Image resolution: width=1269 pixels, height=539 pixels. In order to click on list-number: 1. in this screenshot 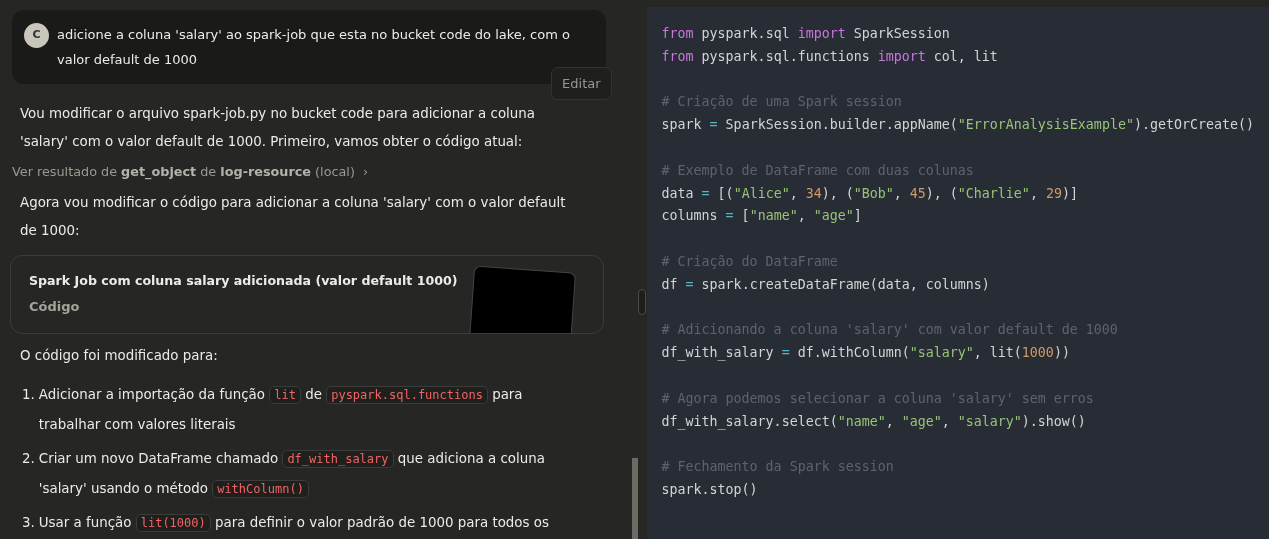, I will do `click(28, 395)`.